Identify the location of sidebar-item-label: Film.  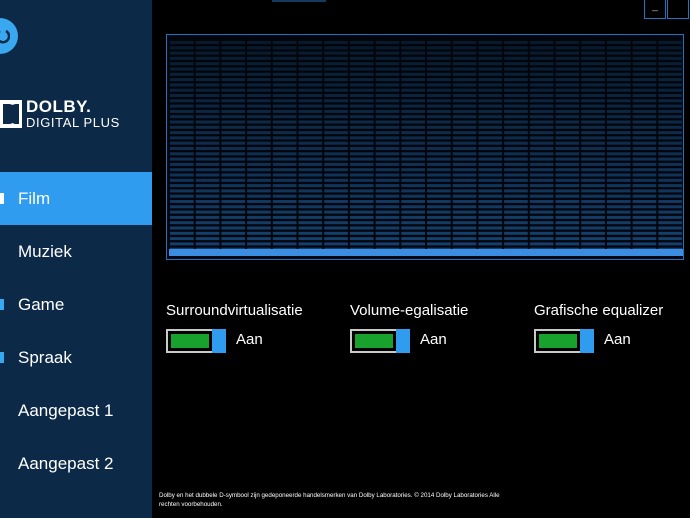
(34, 198).